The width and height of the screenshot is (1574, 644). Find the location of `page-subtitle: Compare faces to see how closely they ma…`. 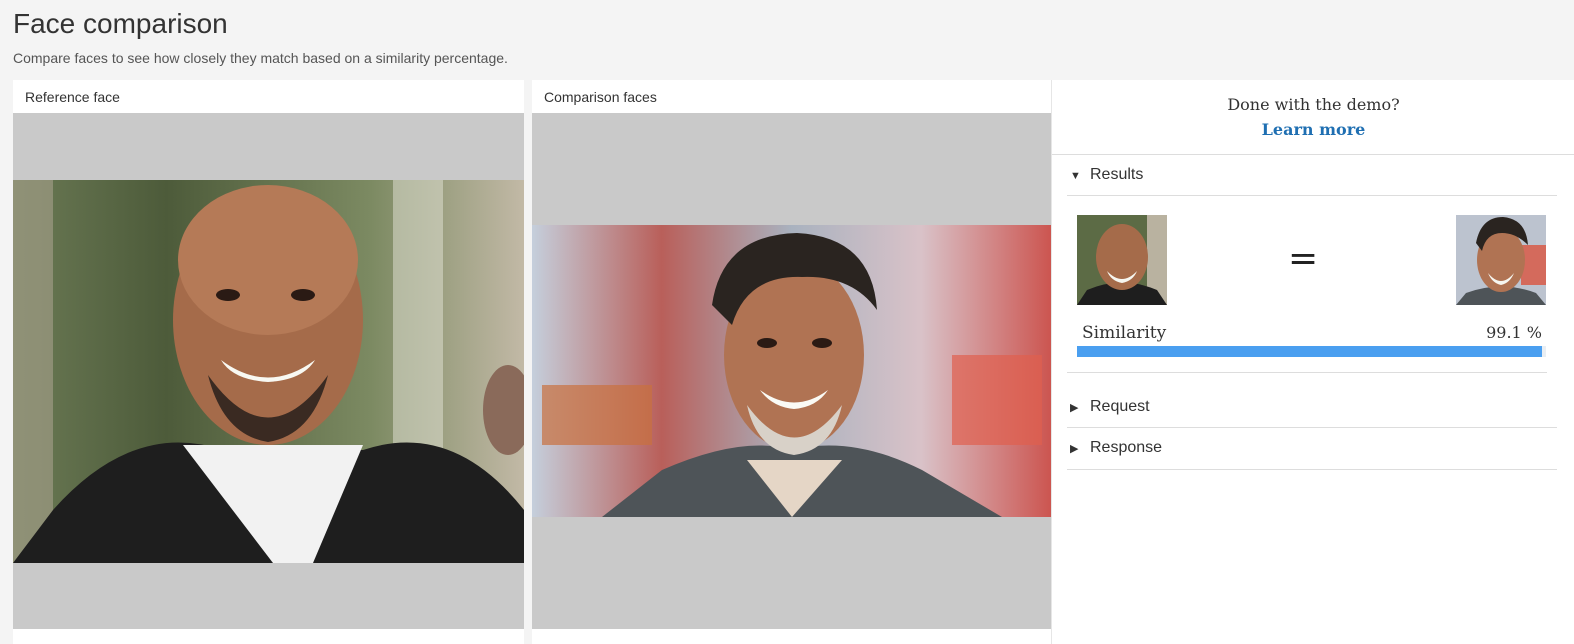

page-subtitle: Compare faces to see how closely they ma… is located at coordinates (260, 58).